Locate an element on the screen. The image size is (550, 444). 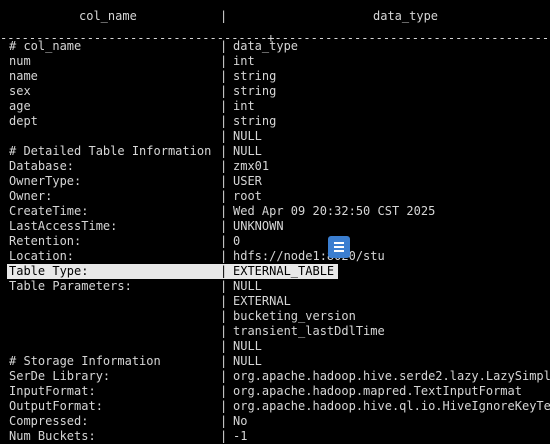
row-col-name: age is located at coordinates (20, 106).